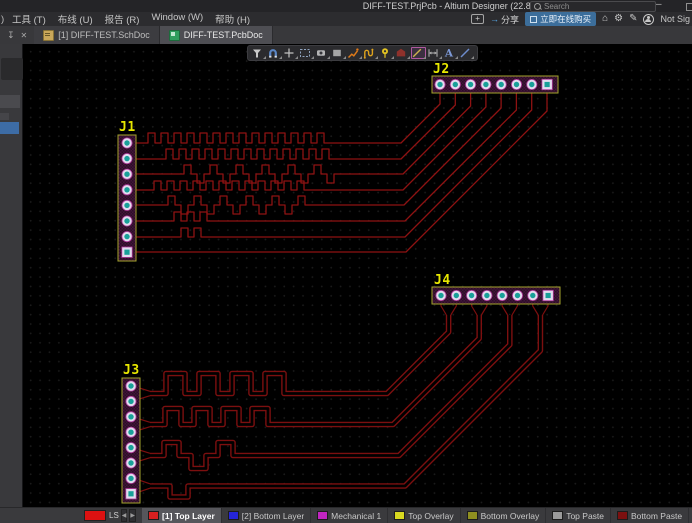 The width and height of the screenshot is (692, 523). Describe the element at coordinates (4, 116) in the screenshot. I see `panel-fragment-small` at that location.